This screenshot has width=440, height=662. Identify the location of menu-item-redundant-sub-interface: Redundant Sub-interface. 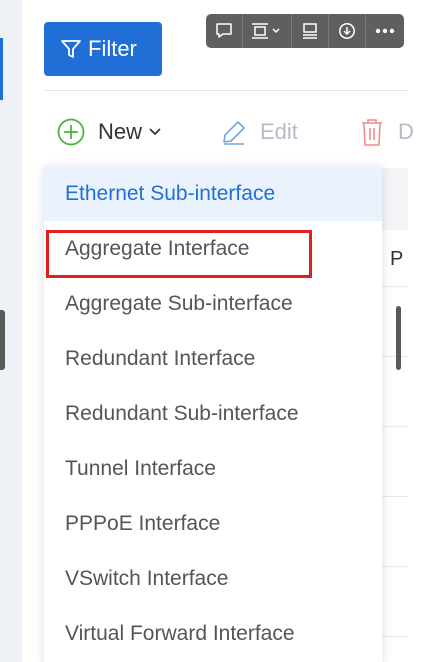
(213, 413).